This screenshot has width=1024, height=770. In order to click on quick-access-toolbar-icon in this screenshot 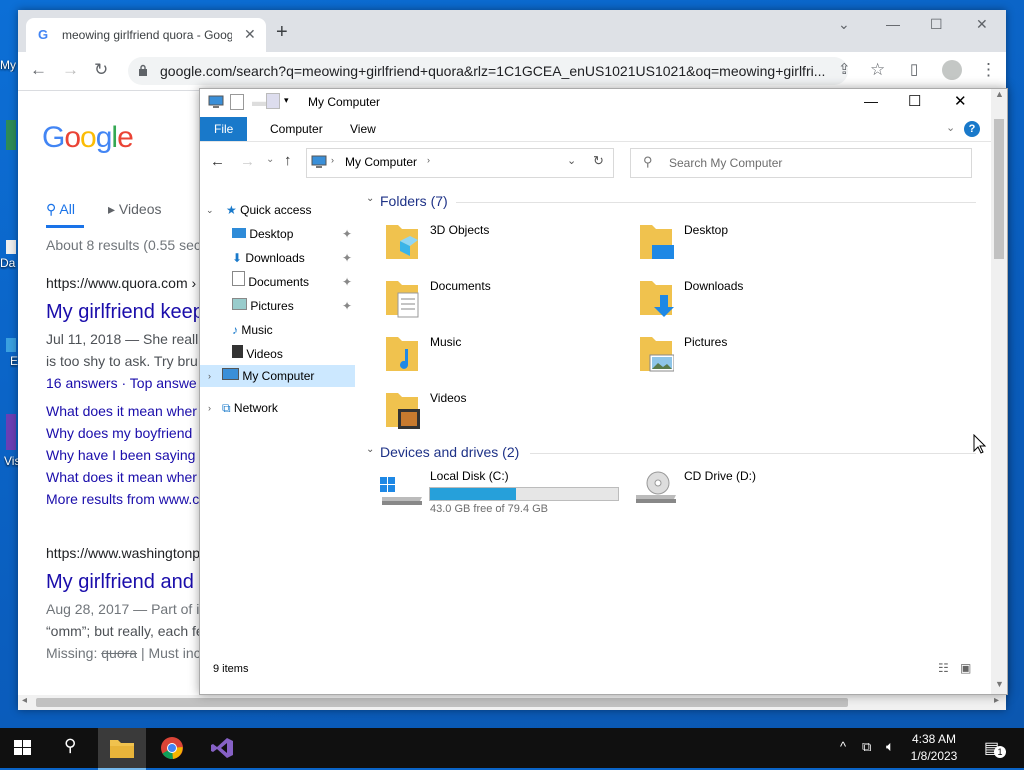, I will do `click(273, 101)`.